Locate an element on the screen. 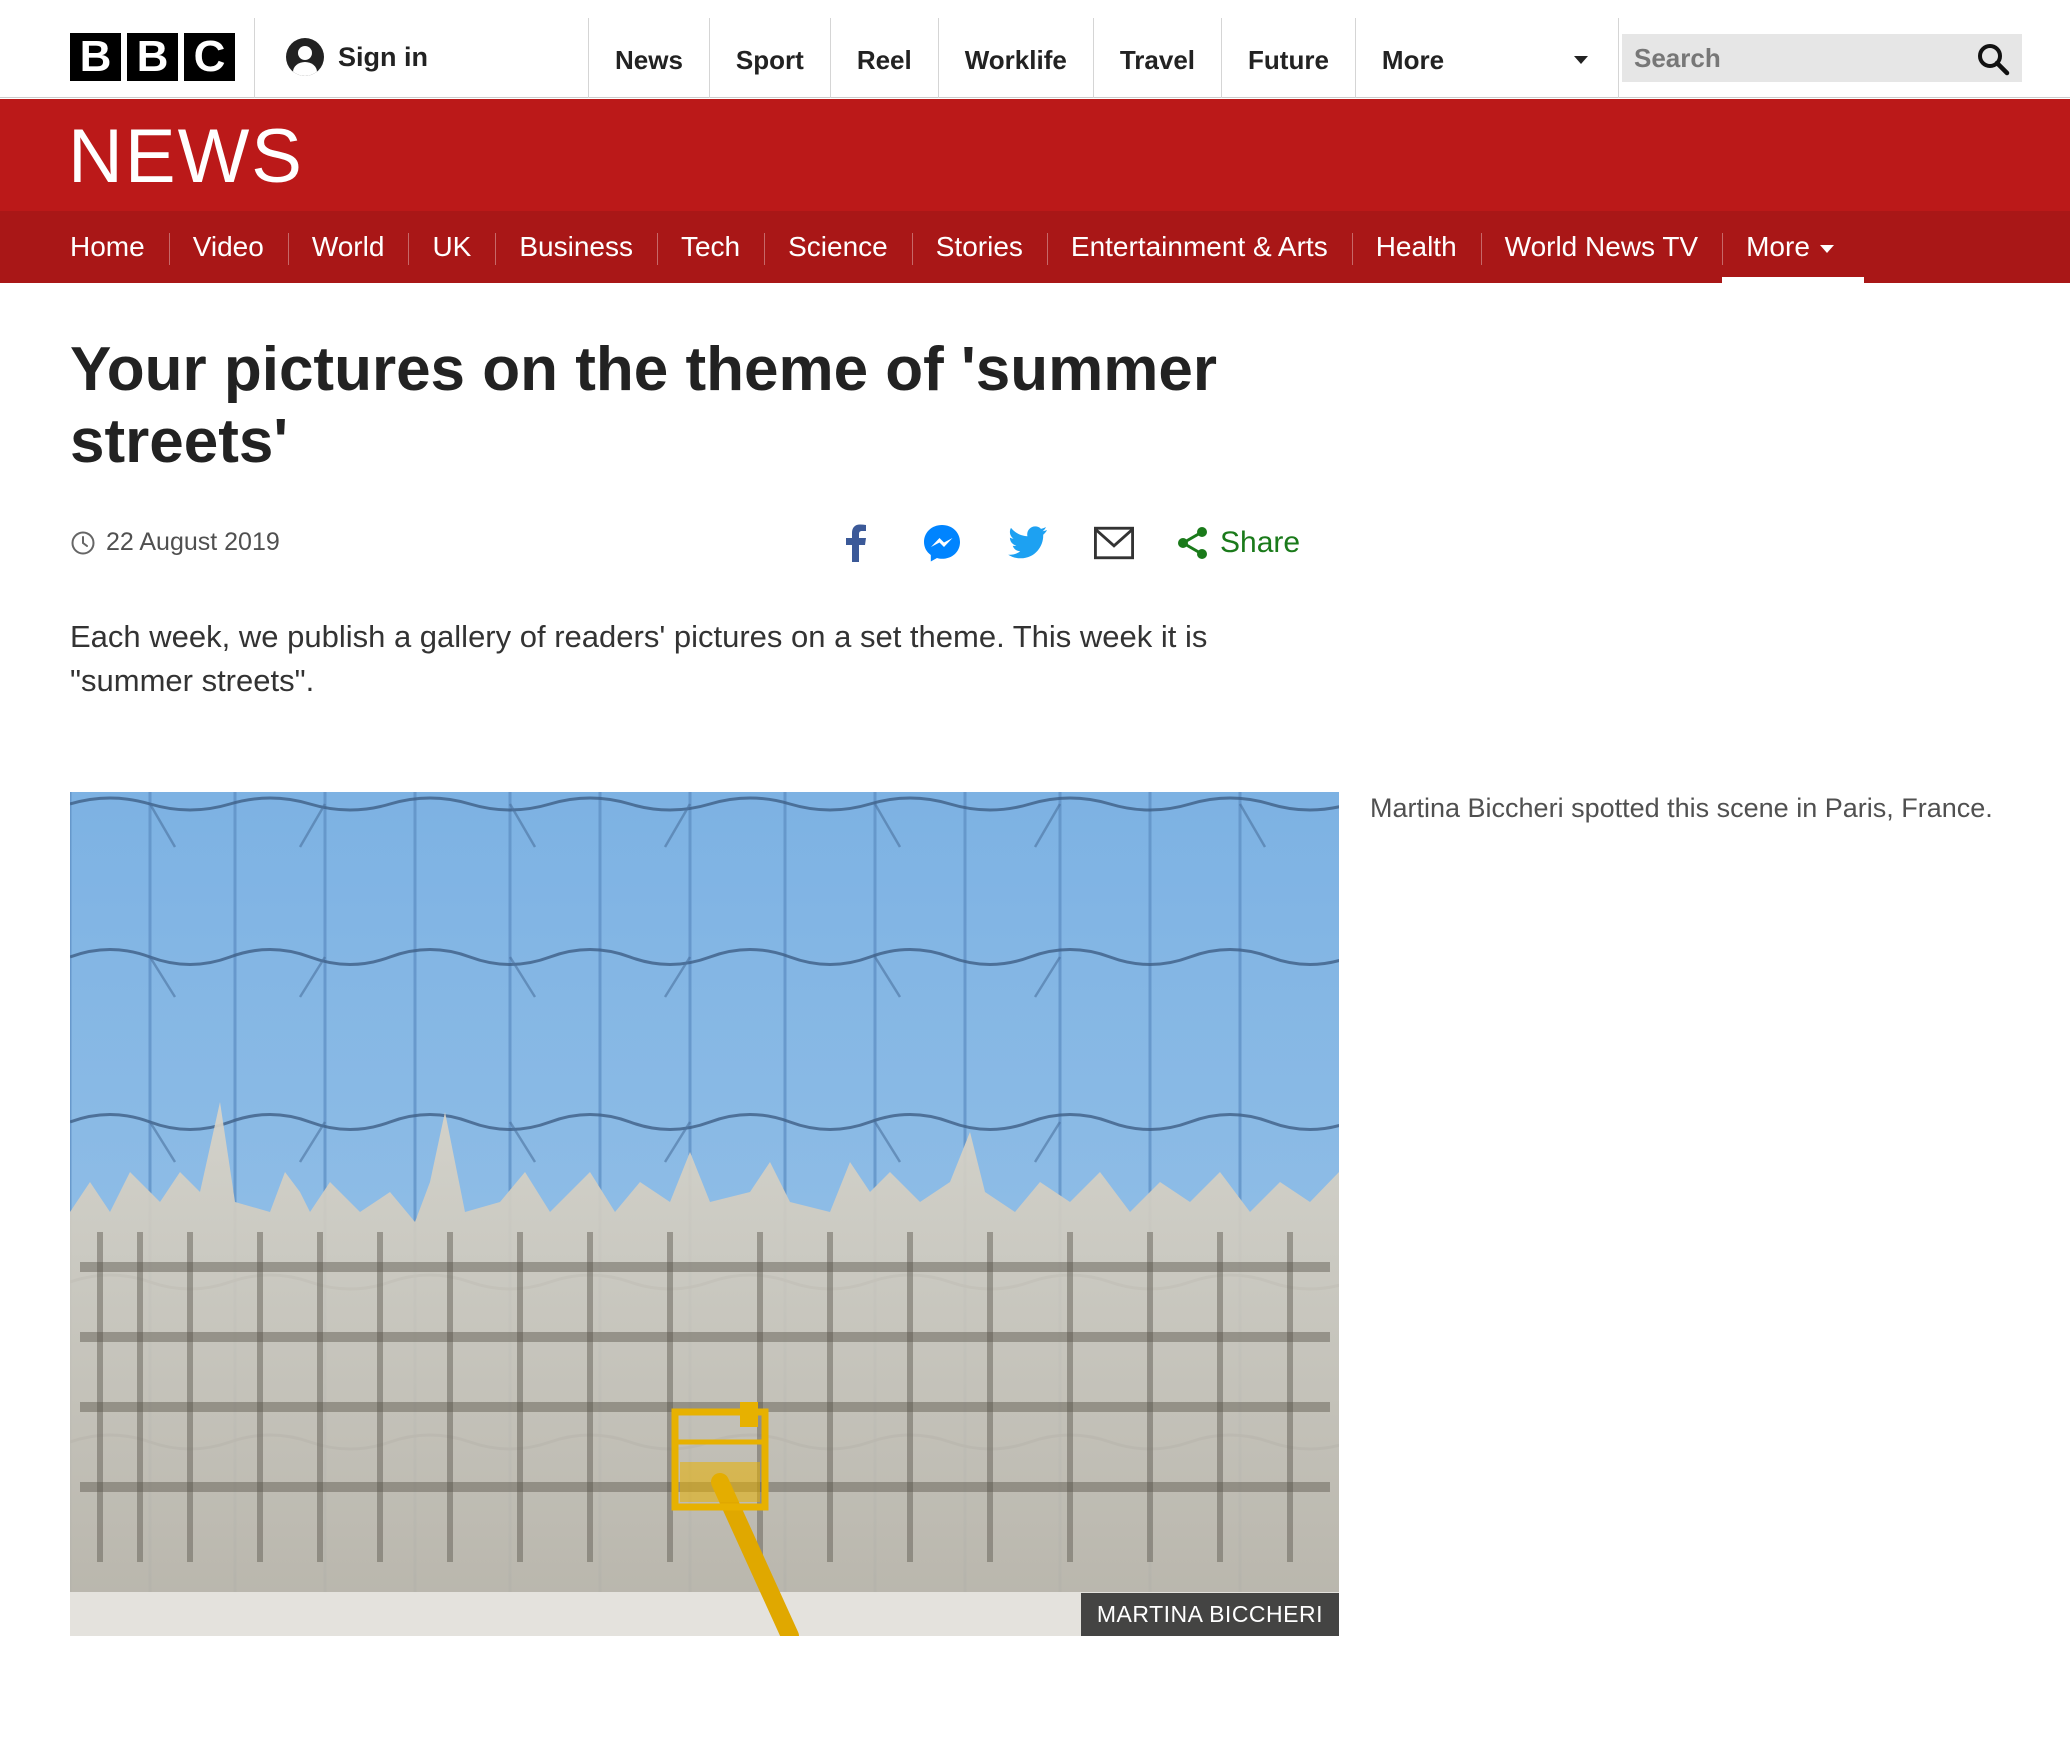 The height and width of the screenshot is (1757, 2070). search-box is located at coordinates (1822, 58).